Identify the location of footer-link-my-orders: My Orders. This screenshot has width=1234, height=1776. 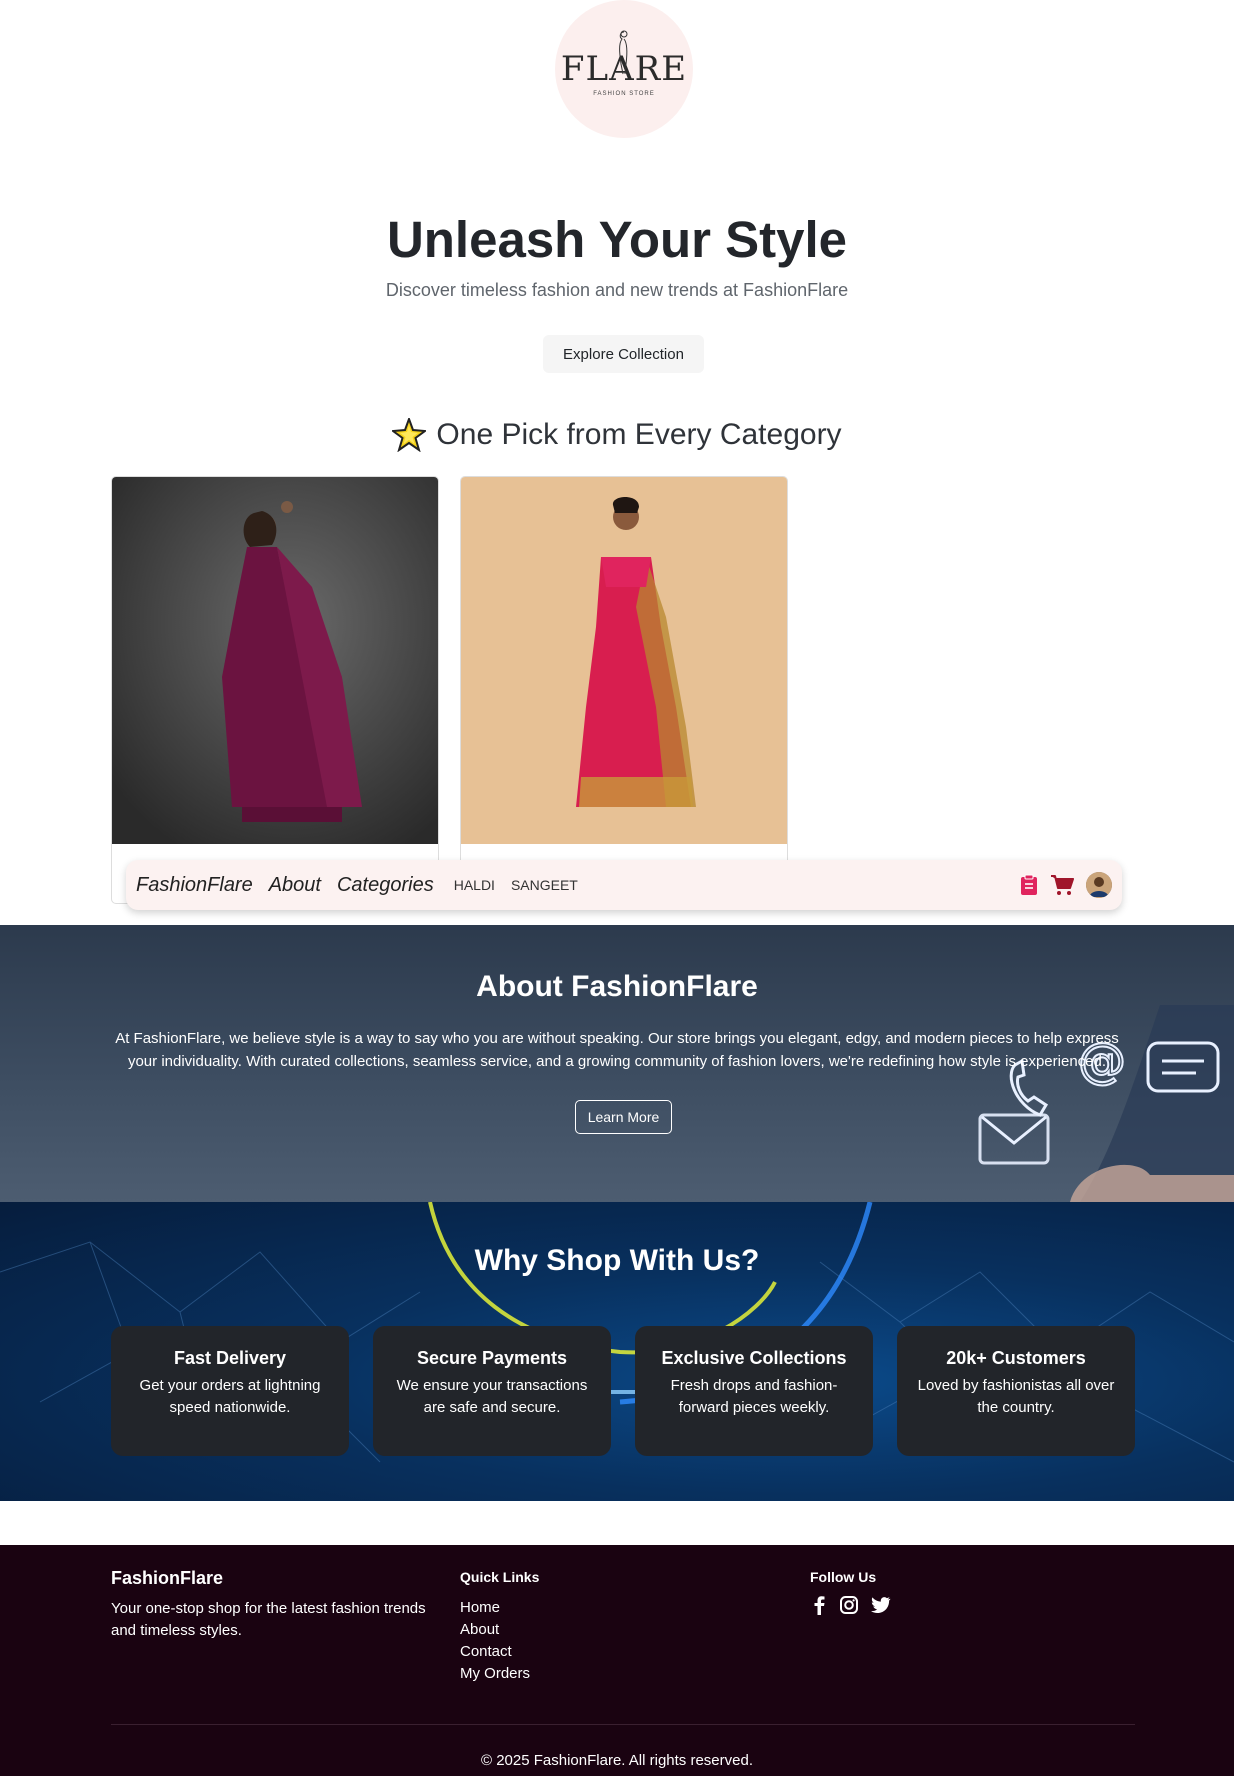
(495, 1674).